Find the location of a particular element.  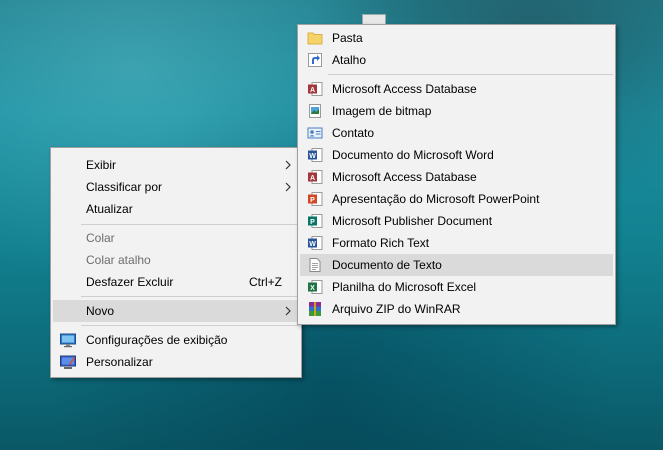

submenu-item-label: Atalho is located at coordinates (349, 60).